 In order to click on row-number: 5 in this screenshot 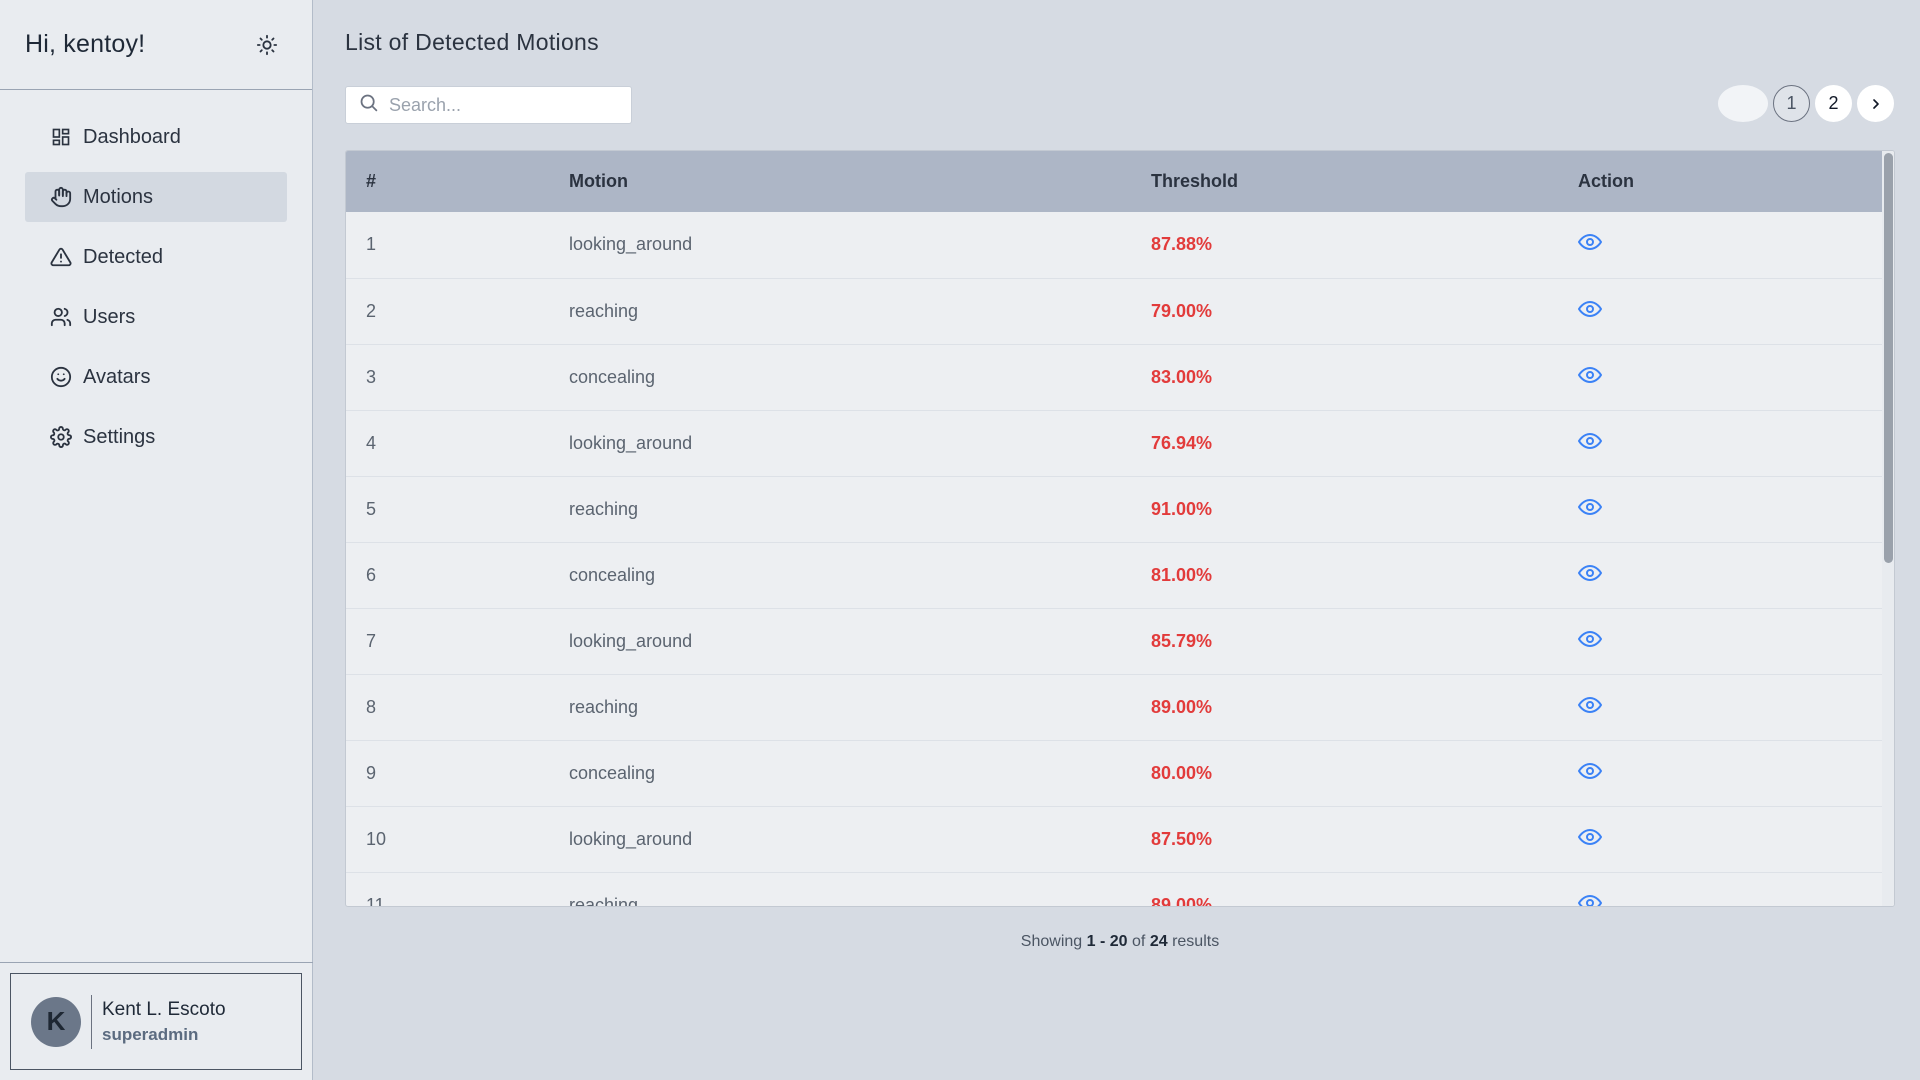, I will do `click(371, 508)`.